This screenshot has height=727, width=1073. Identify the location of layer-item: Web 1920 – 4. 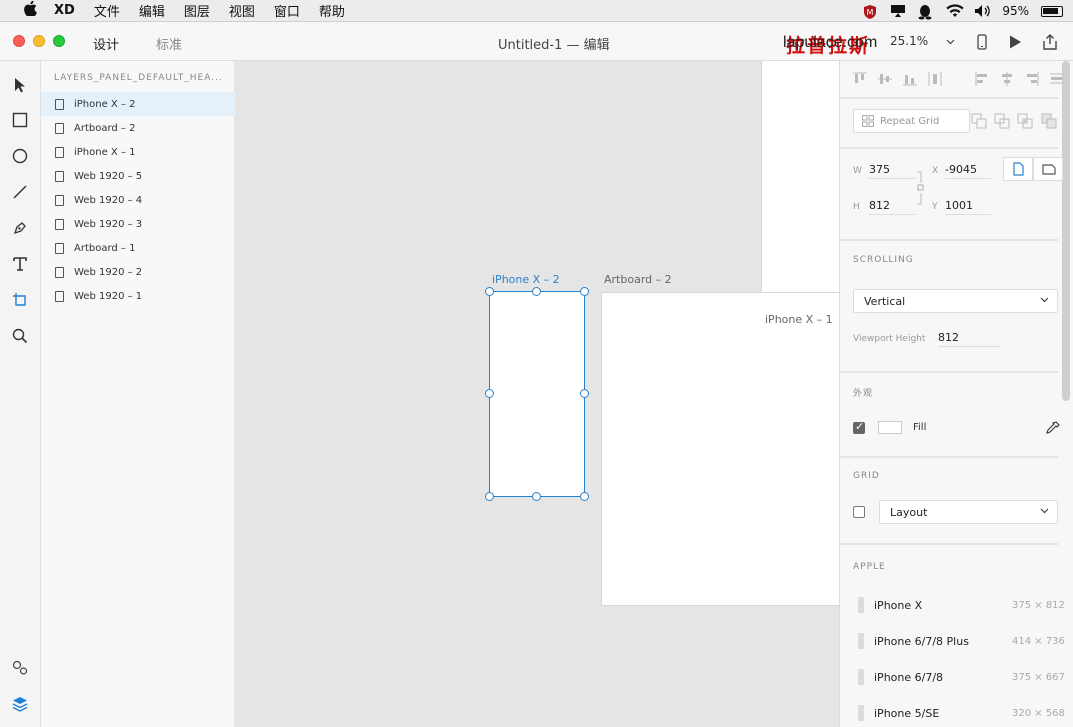
(138, 200).